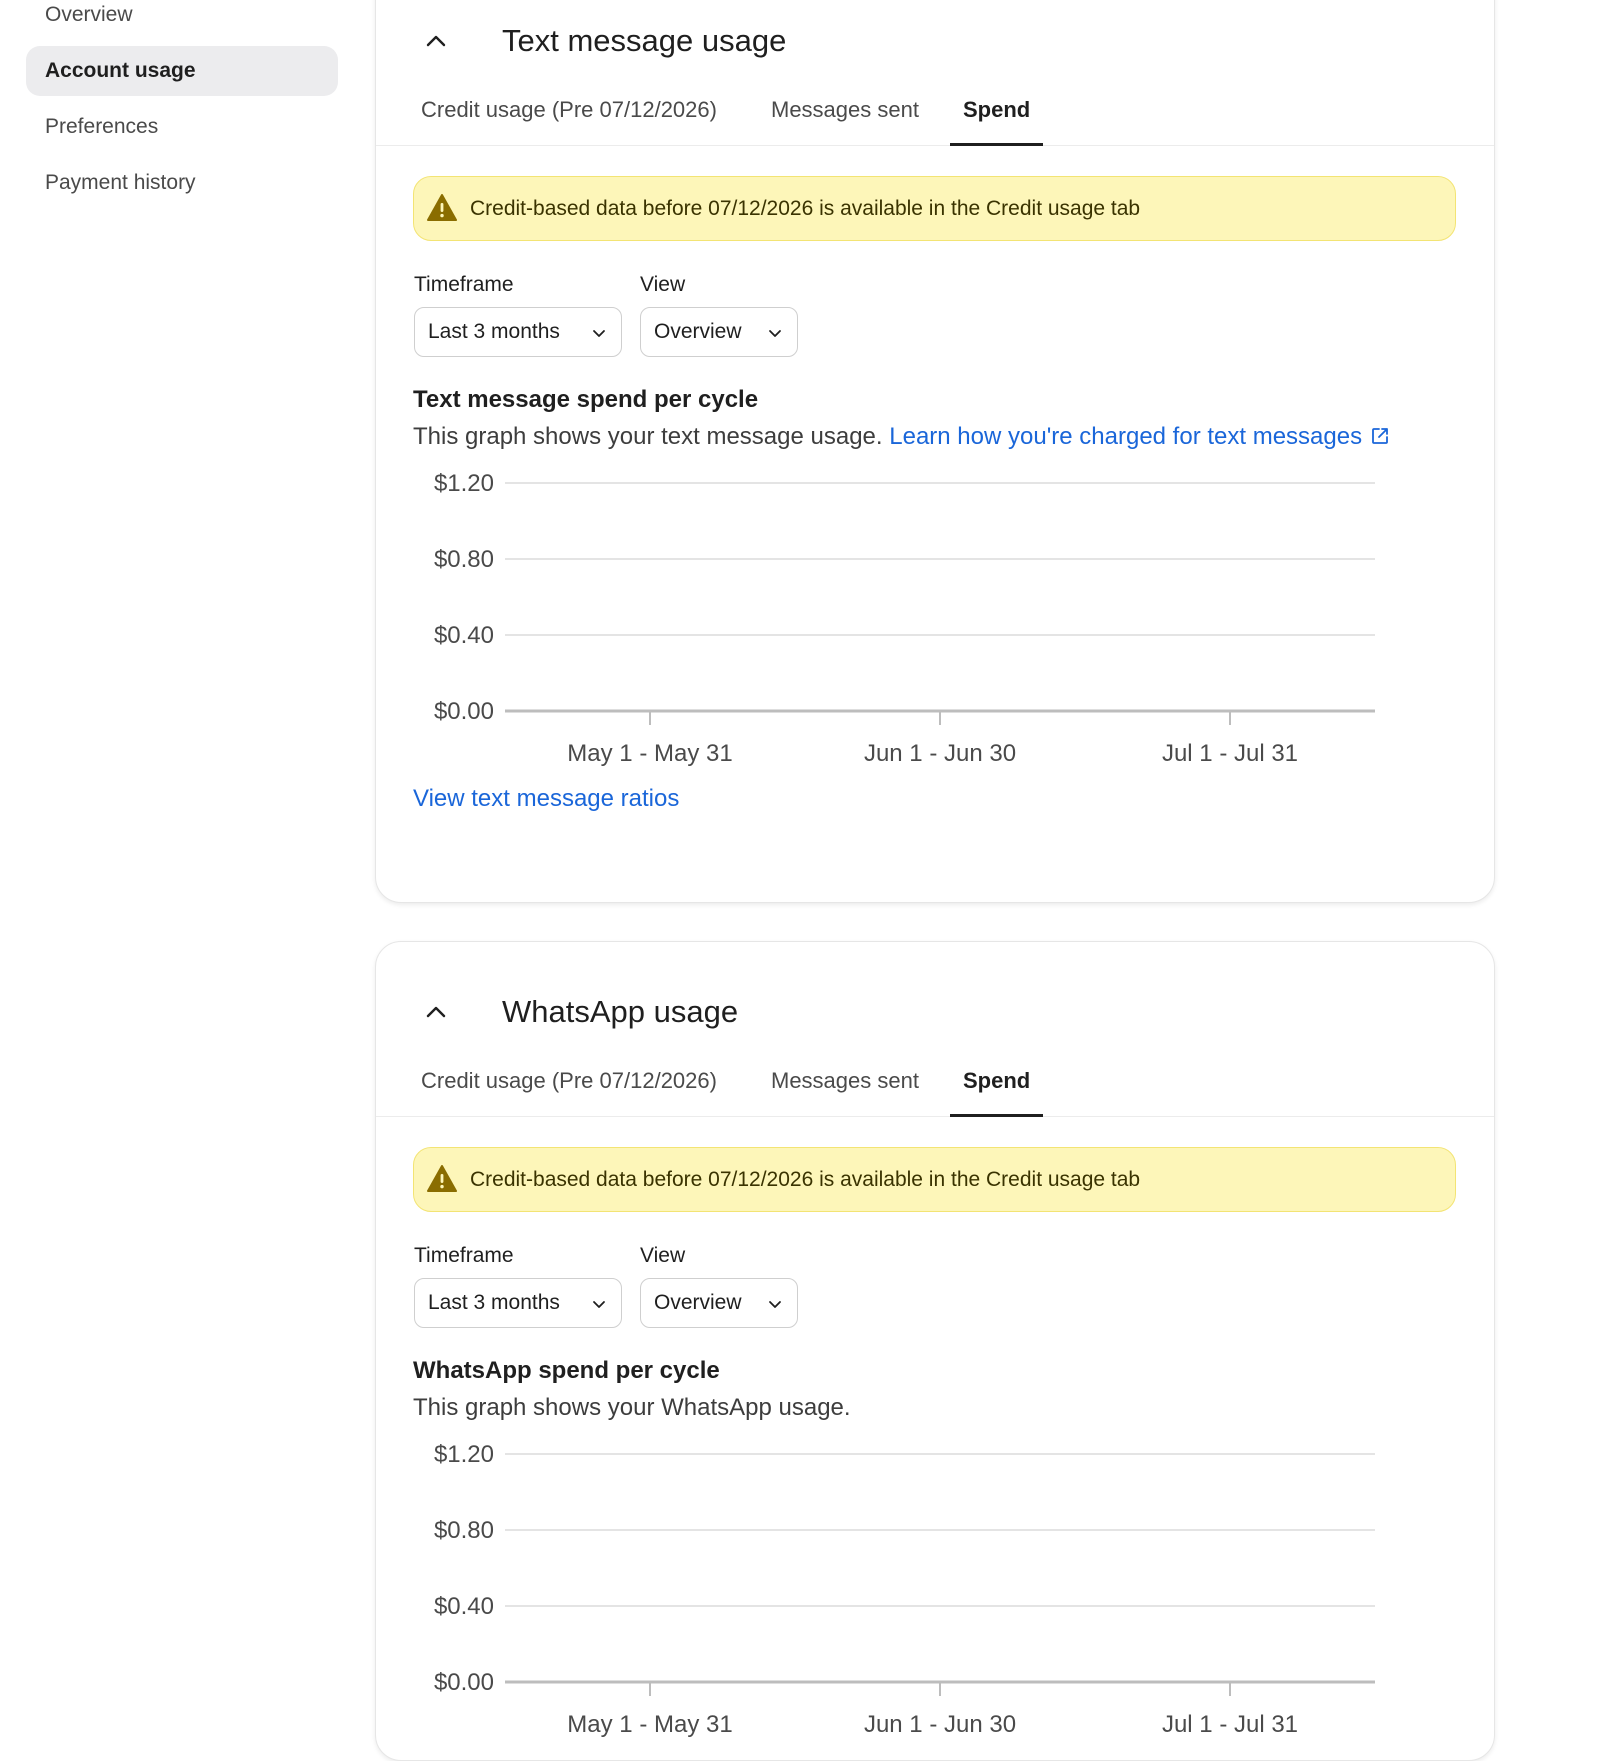 The width and height of the screenshot is (1600, 1761). Describe the element at coordinates (620, 1011) in the screenshot. I see `card-title: WhatsApp usage` at that location.